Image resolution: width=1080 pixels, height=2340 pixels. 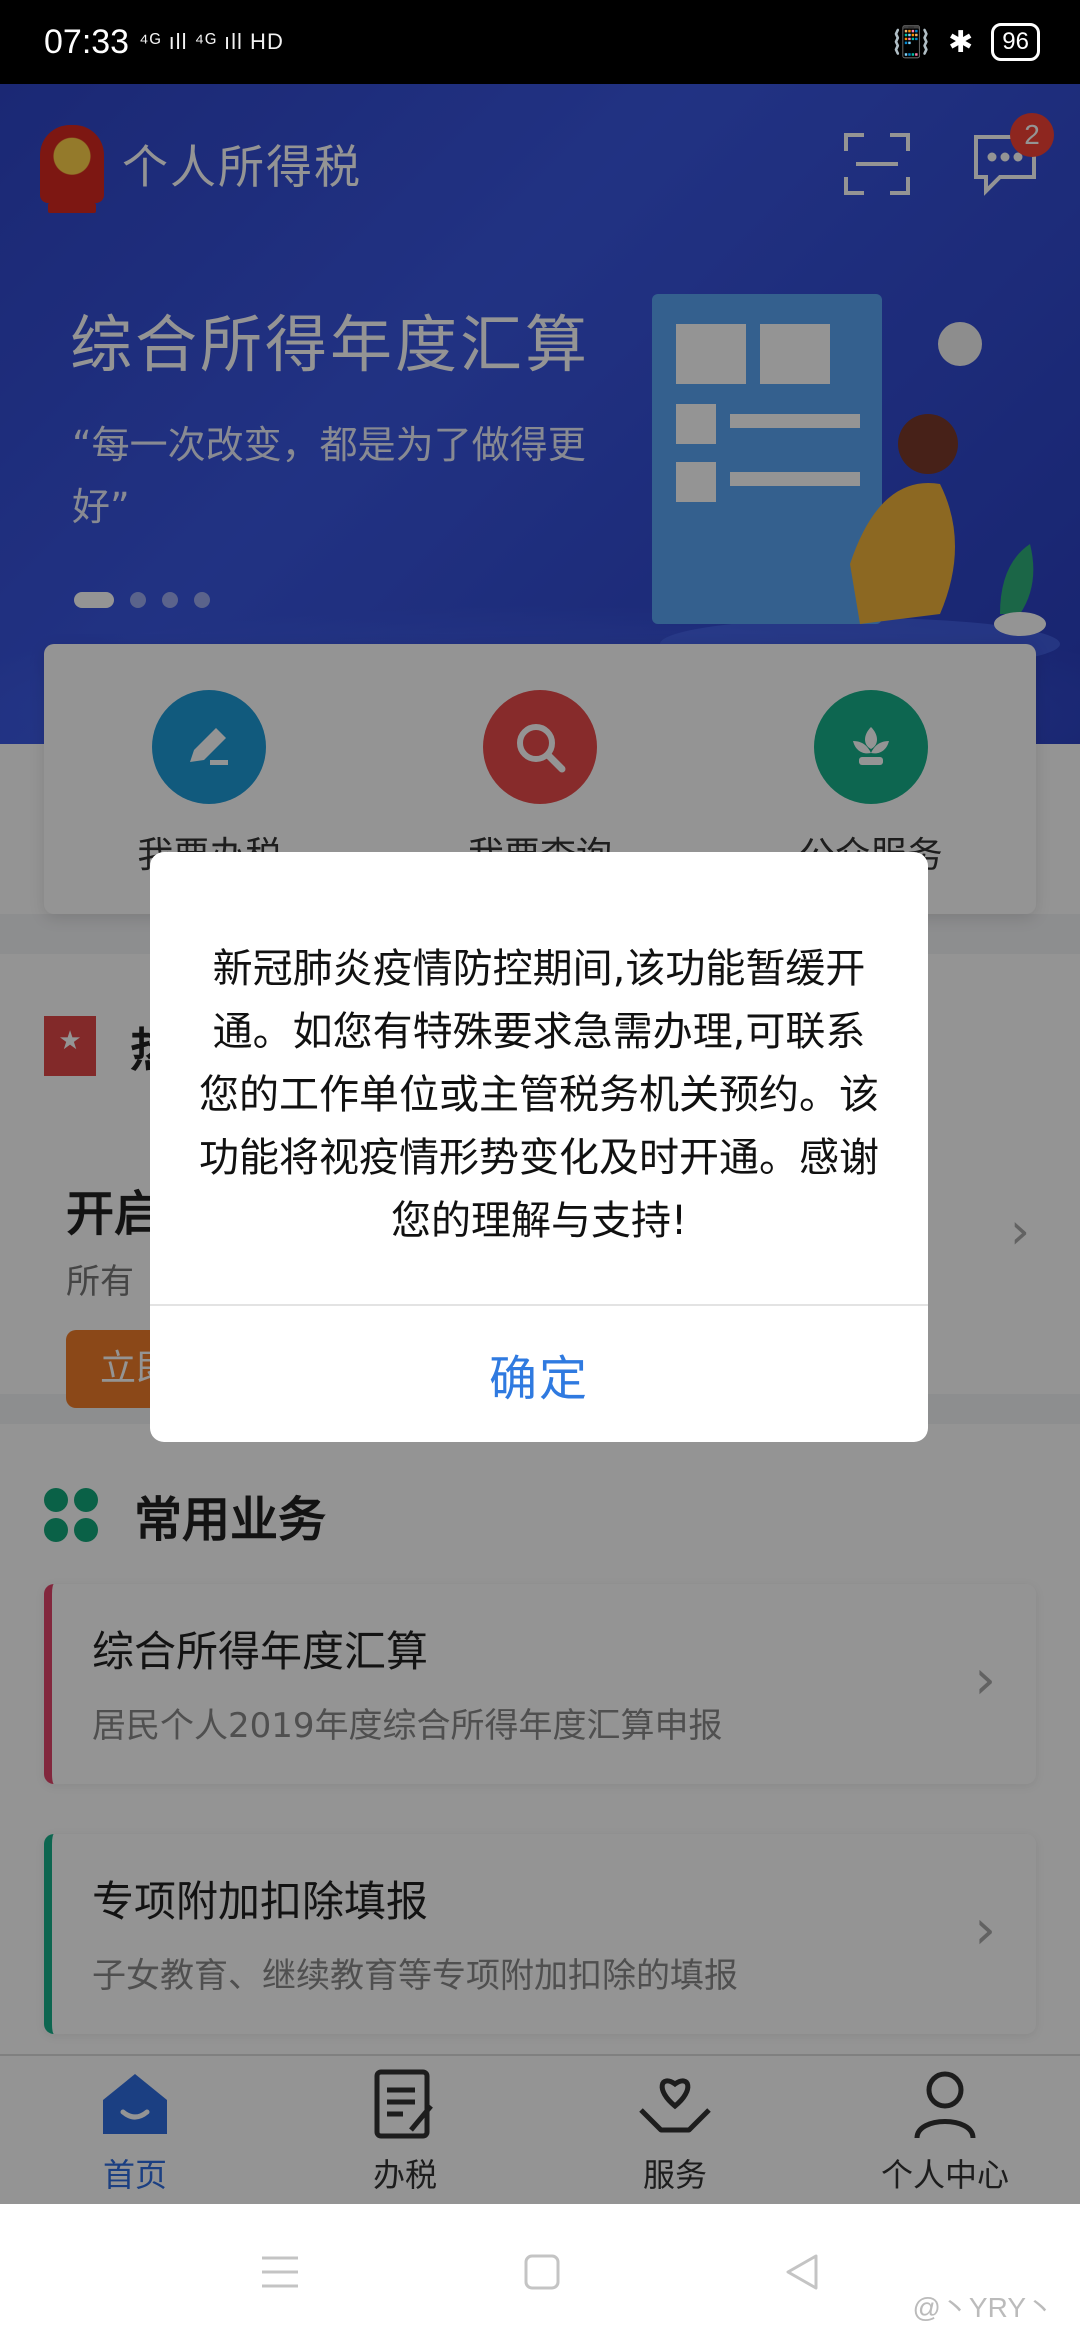 What do you see at coordinates (280, 2272) in the screenshot?
I see `menu-icon` at bounding box center [280, 2272].